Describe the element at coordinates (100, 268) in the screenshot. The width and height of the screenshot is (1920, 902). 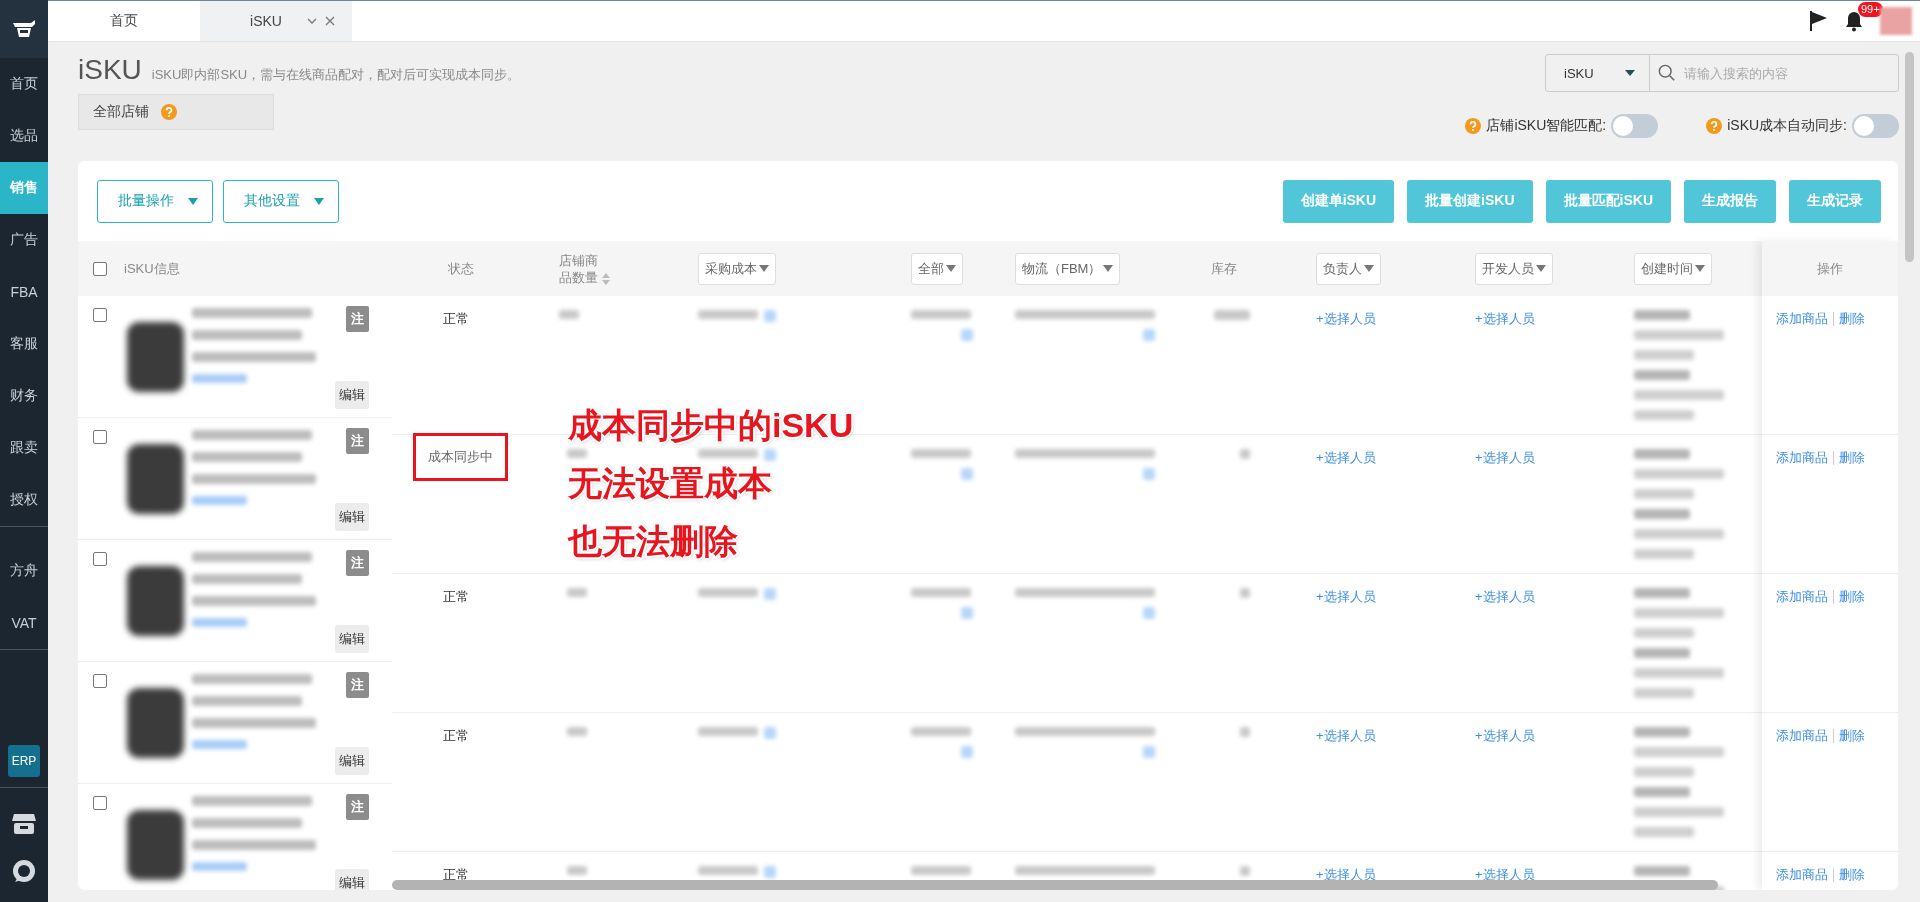
I see `select-all-checkbox` at that location.